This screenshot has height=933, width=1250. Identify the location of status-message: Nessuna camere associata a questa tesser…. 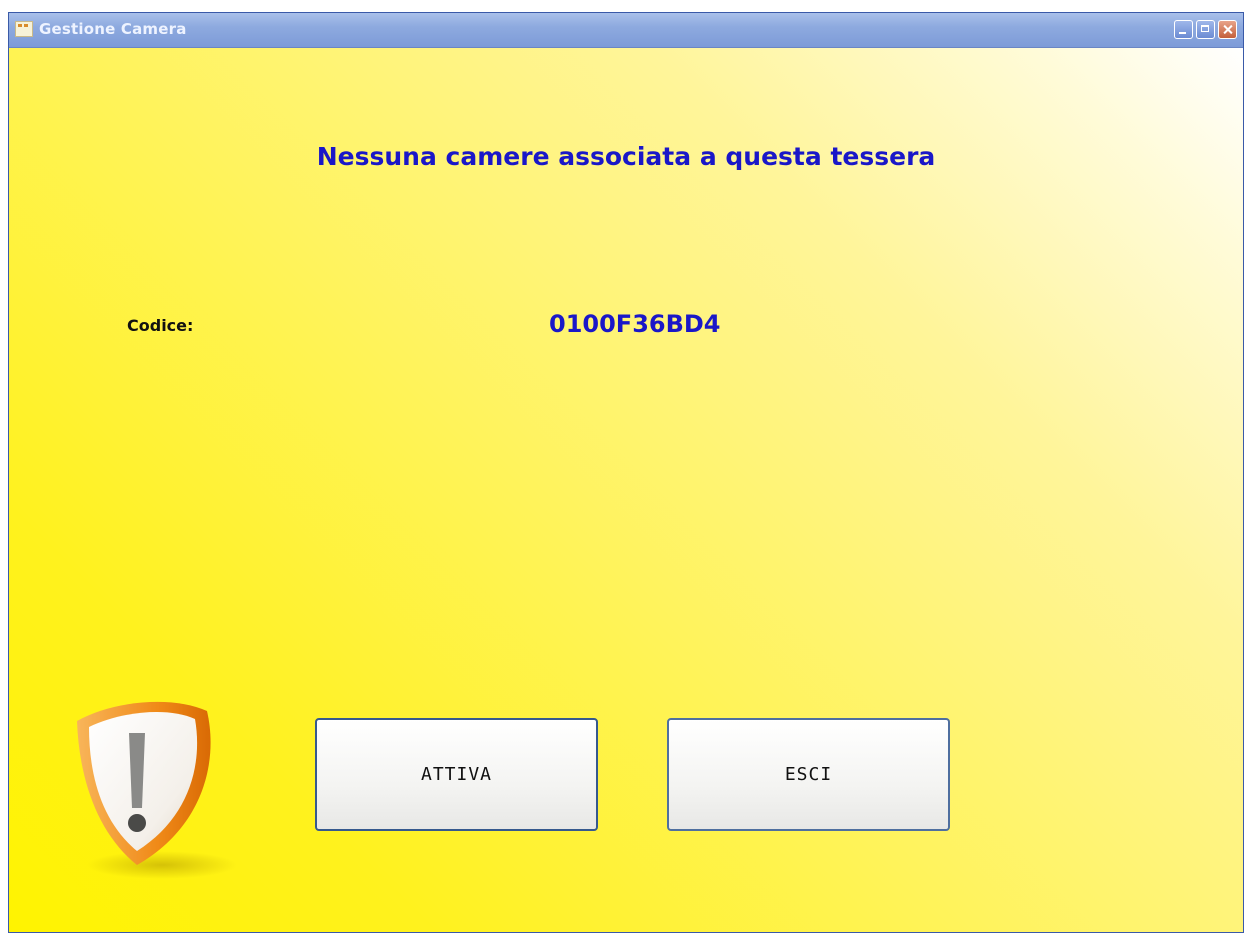
(626, 156).